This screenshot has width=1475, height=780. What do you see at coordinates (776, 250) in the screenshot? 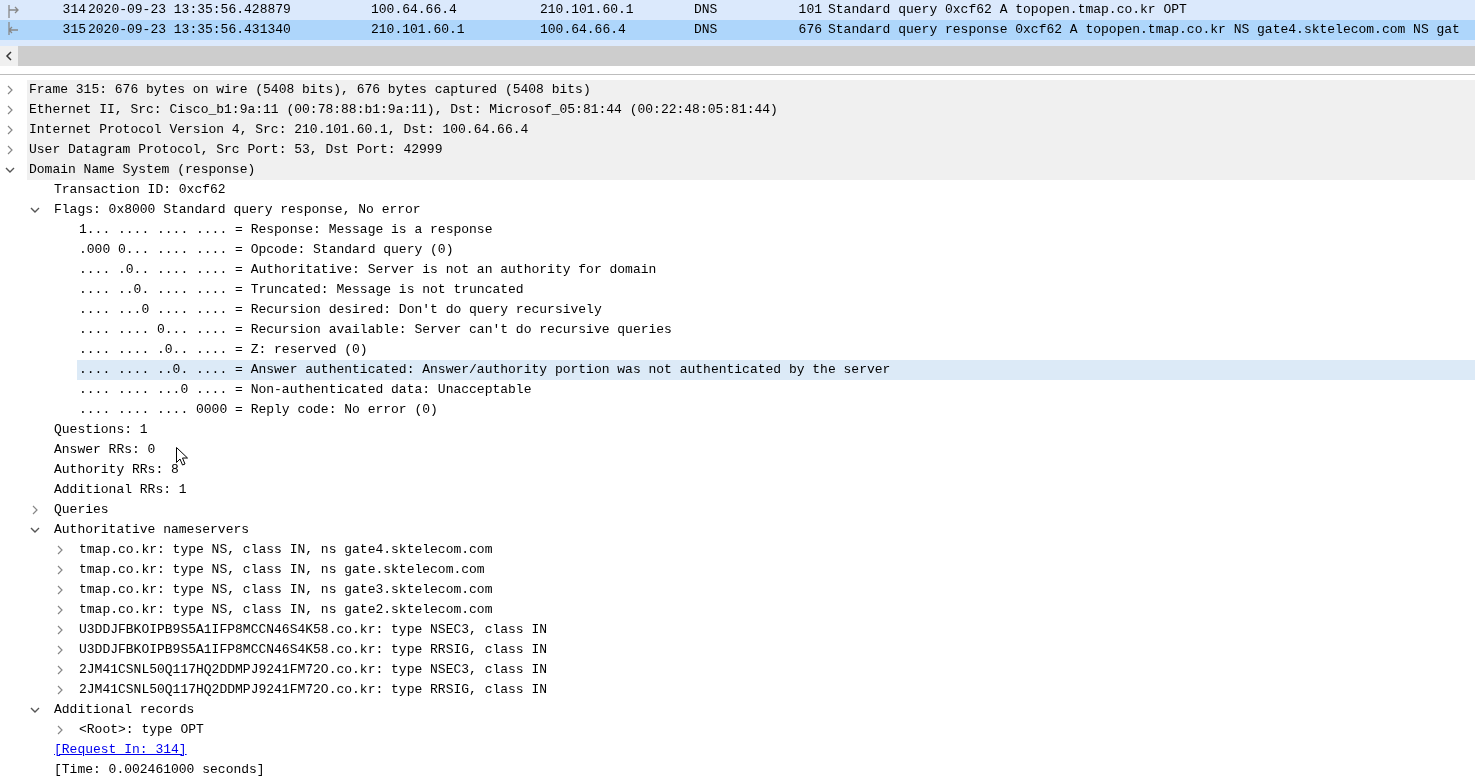
I see `tree-item: .000 0... .... .... = Opcode: Standard query (0)` at bounding box center [776, 250].